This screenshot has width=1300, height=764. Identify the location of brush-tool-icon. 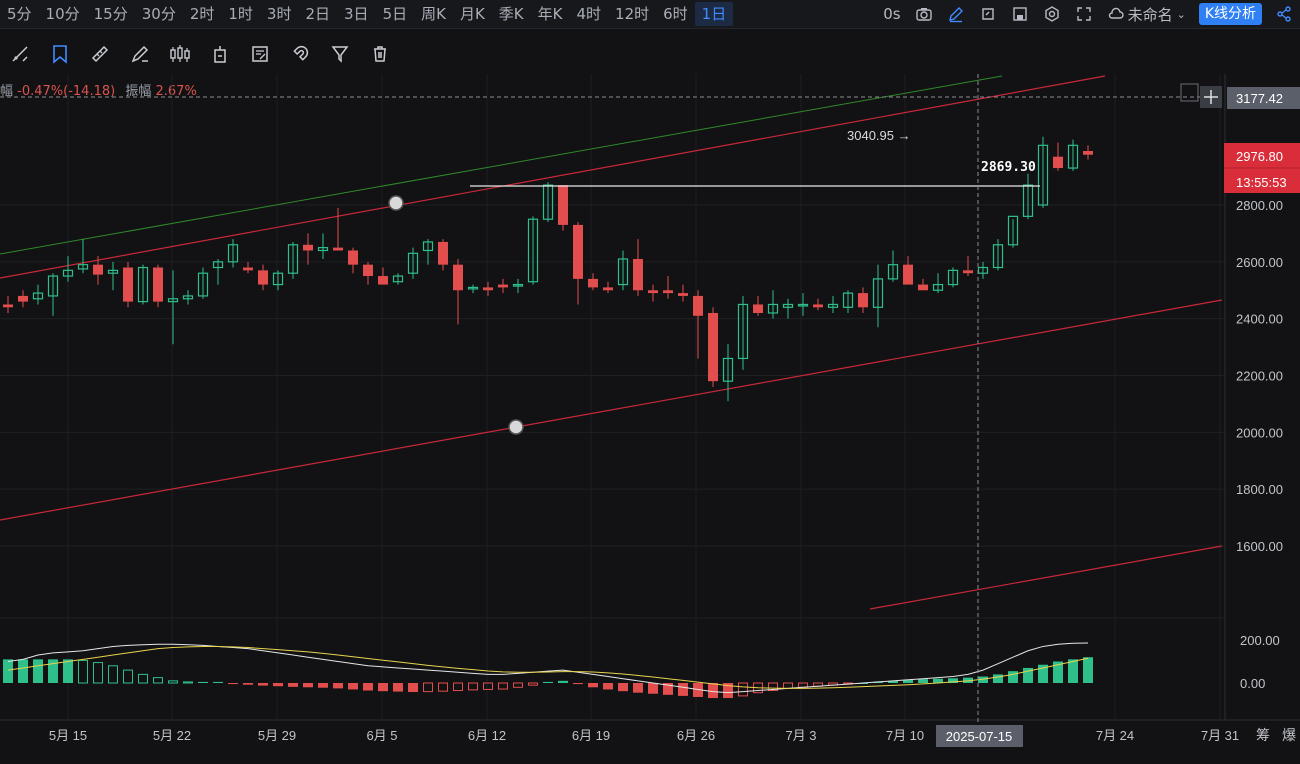
(140, 54).